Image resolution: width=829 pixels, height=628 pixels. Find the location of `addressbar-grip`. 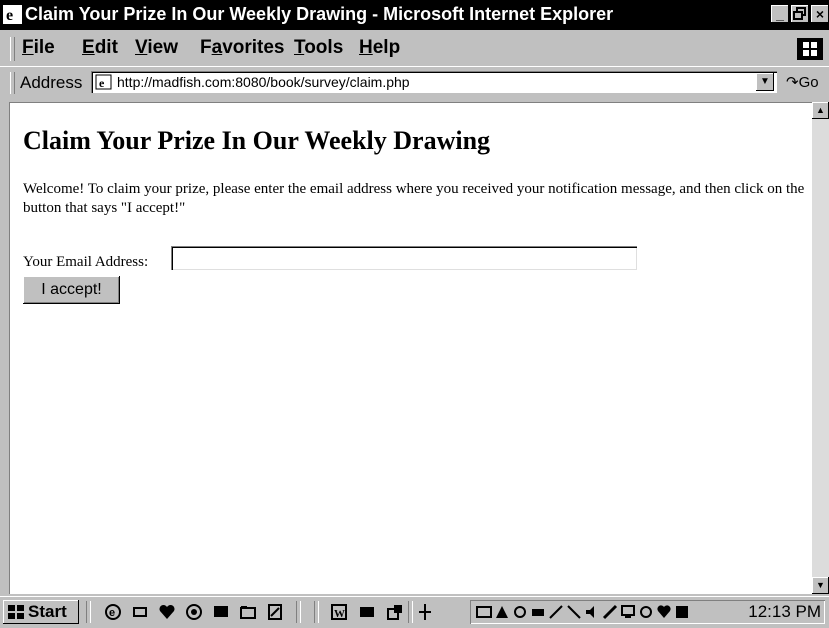

addressbar-grip is located at coordinates (12, 83).